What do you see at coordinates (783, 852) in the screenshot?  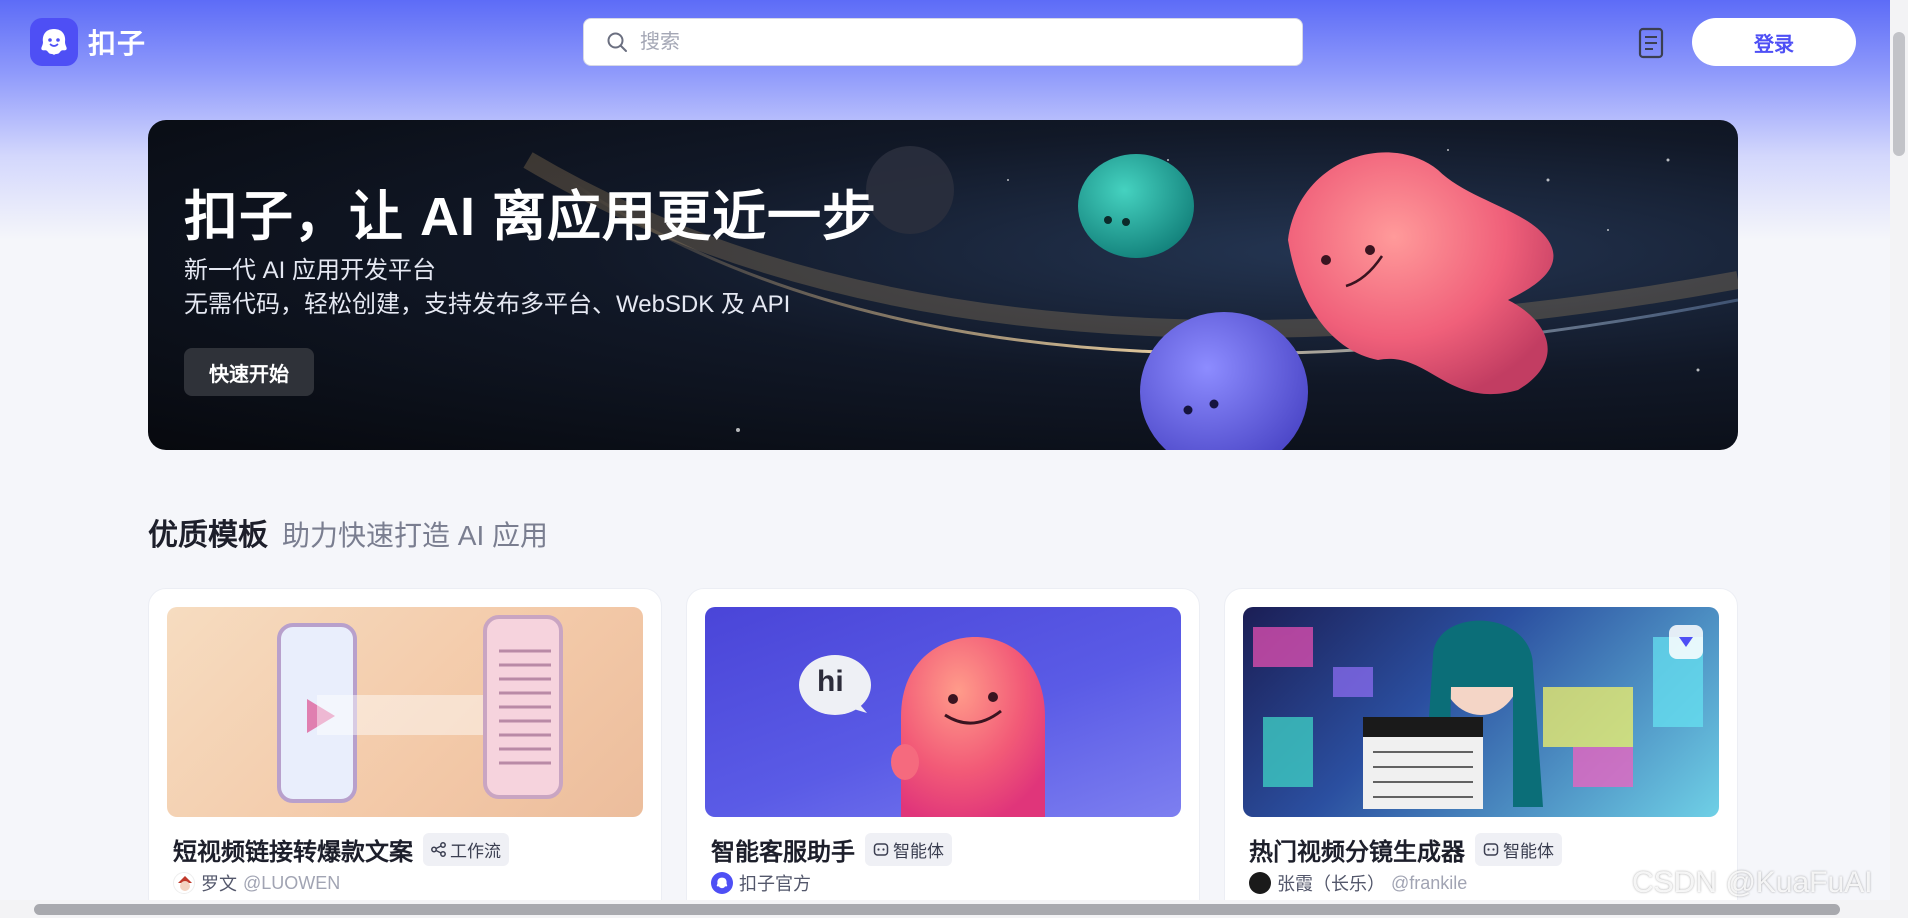 I see `card-title: 智能客服助手` at bounding box center [783, 852].